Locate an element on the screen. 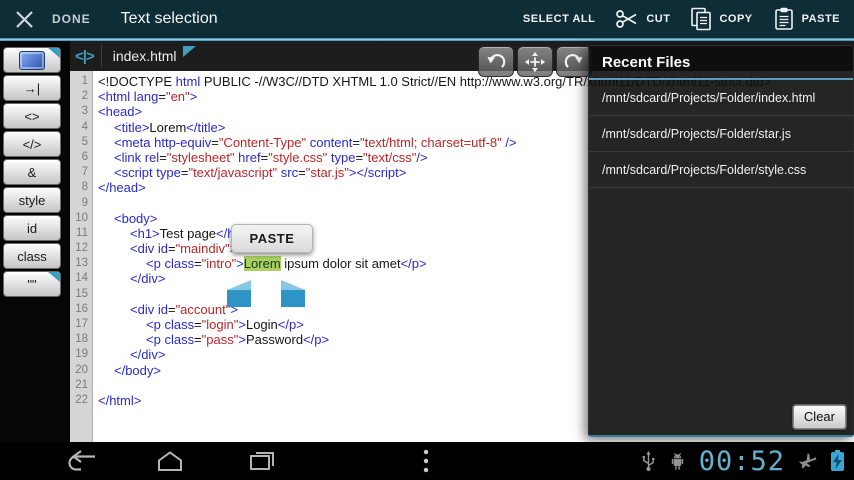 The image size is (854, 480). recents-icon is located at coordinates (262, 461).